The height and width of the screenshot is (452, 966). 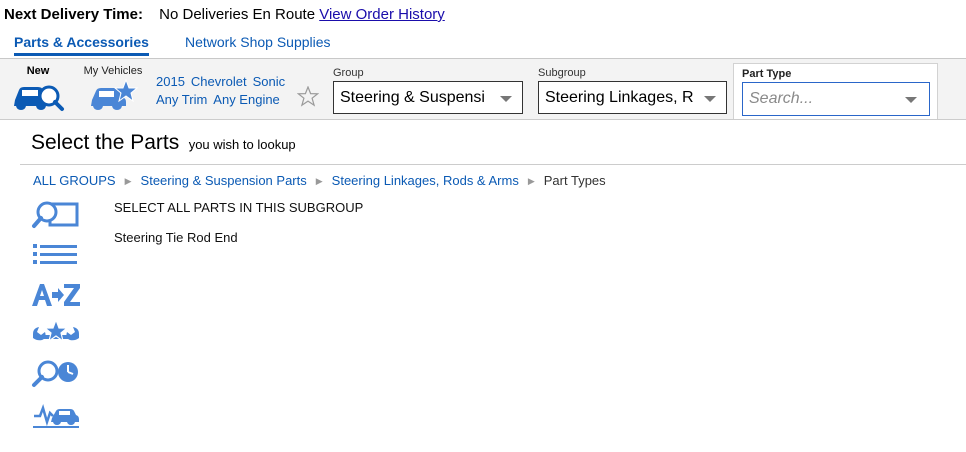 I want to click on group-select-box: Group Steering & Suspensi, so click(x=427, y=91).